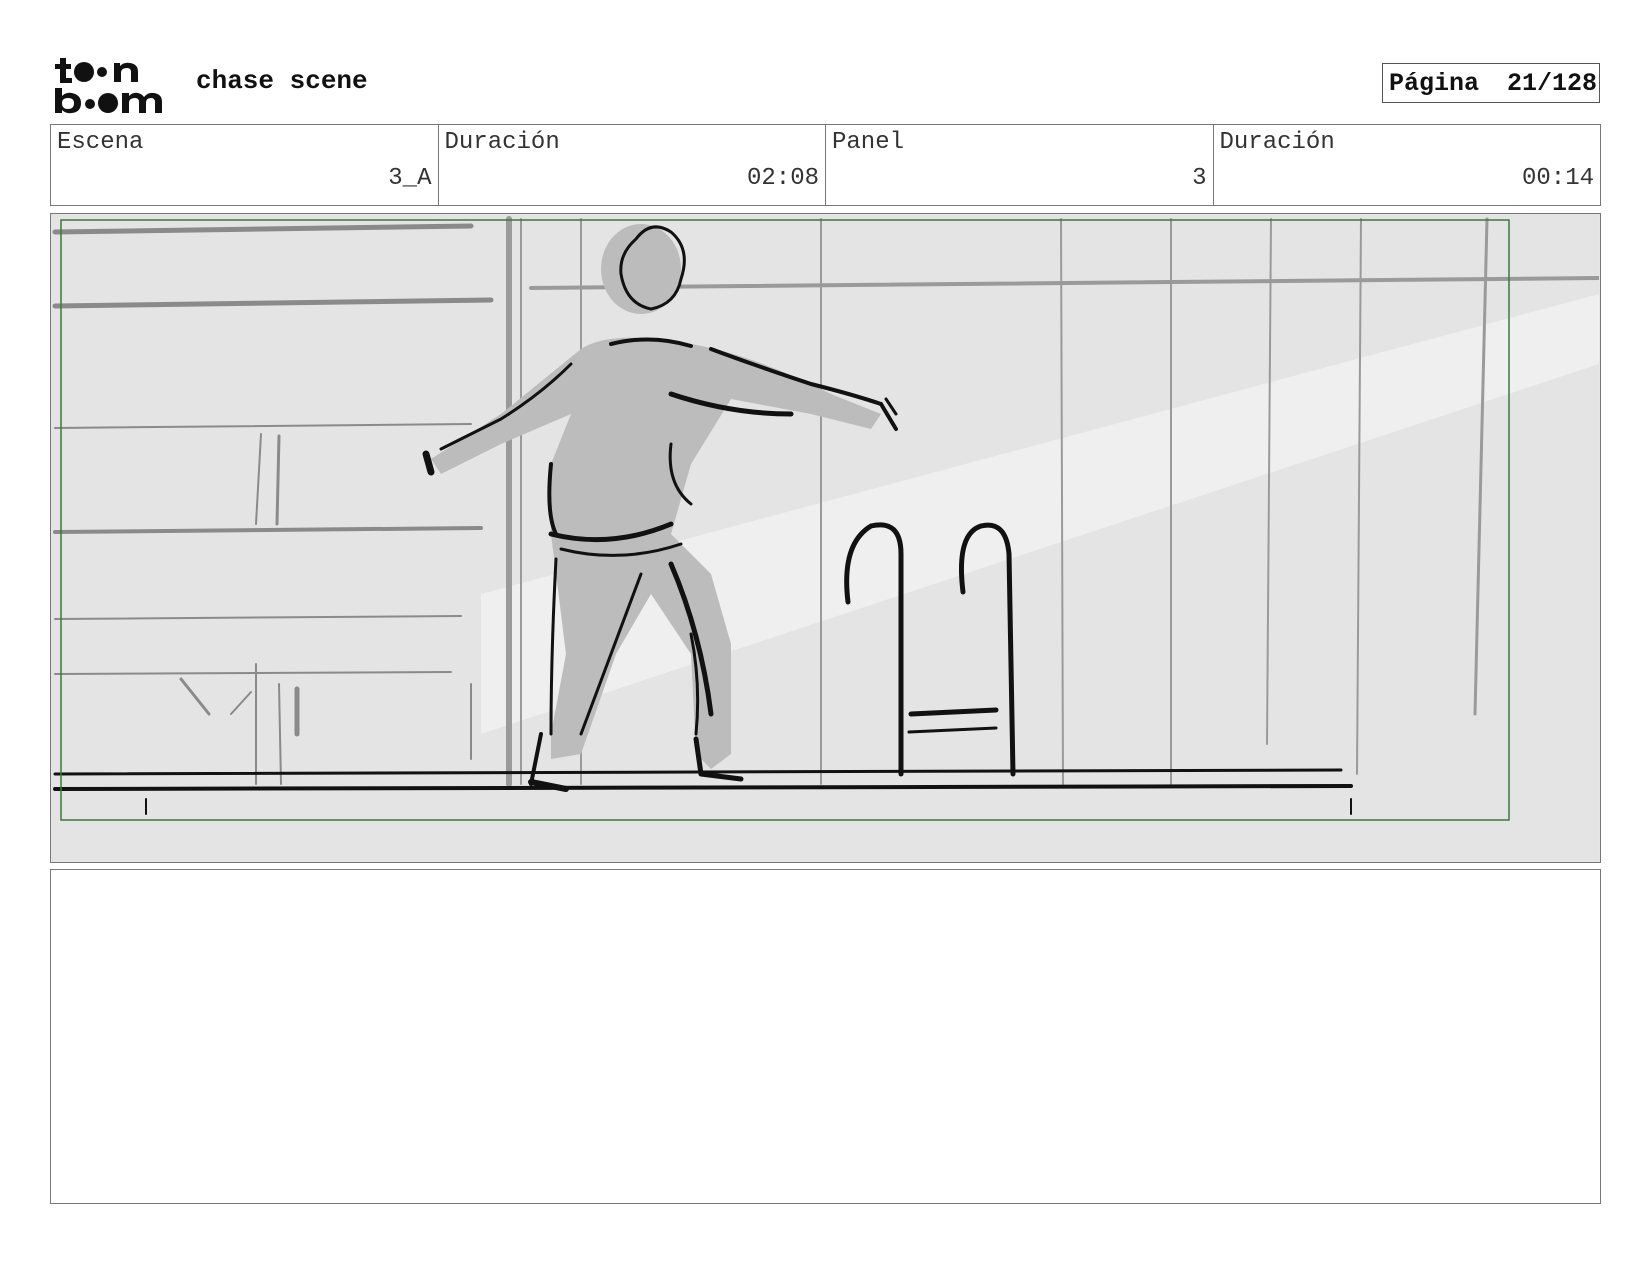 This screenshot has width=1650, height=1275. What do you see at coordinates (868, 142) in the screenshot?
I see `panel-label: Panel` at bounding box center [868, 142].